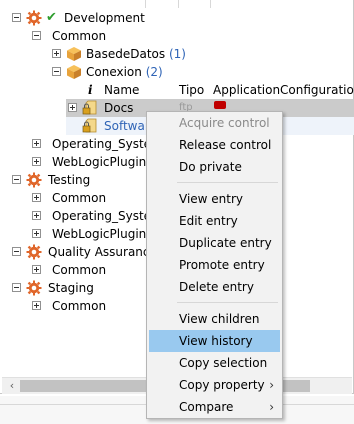  Describe the element at coordinates (136, 54) in the screenshot. I see `node-label: BasedeDatos (1)` at that location.